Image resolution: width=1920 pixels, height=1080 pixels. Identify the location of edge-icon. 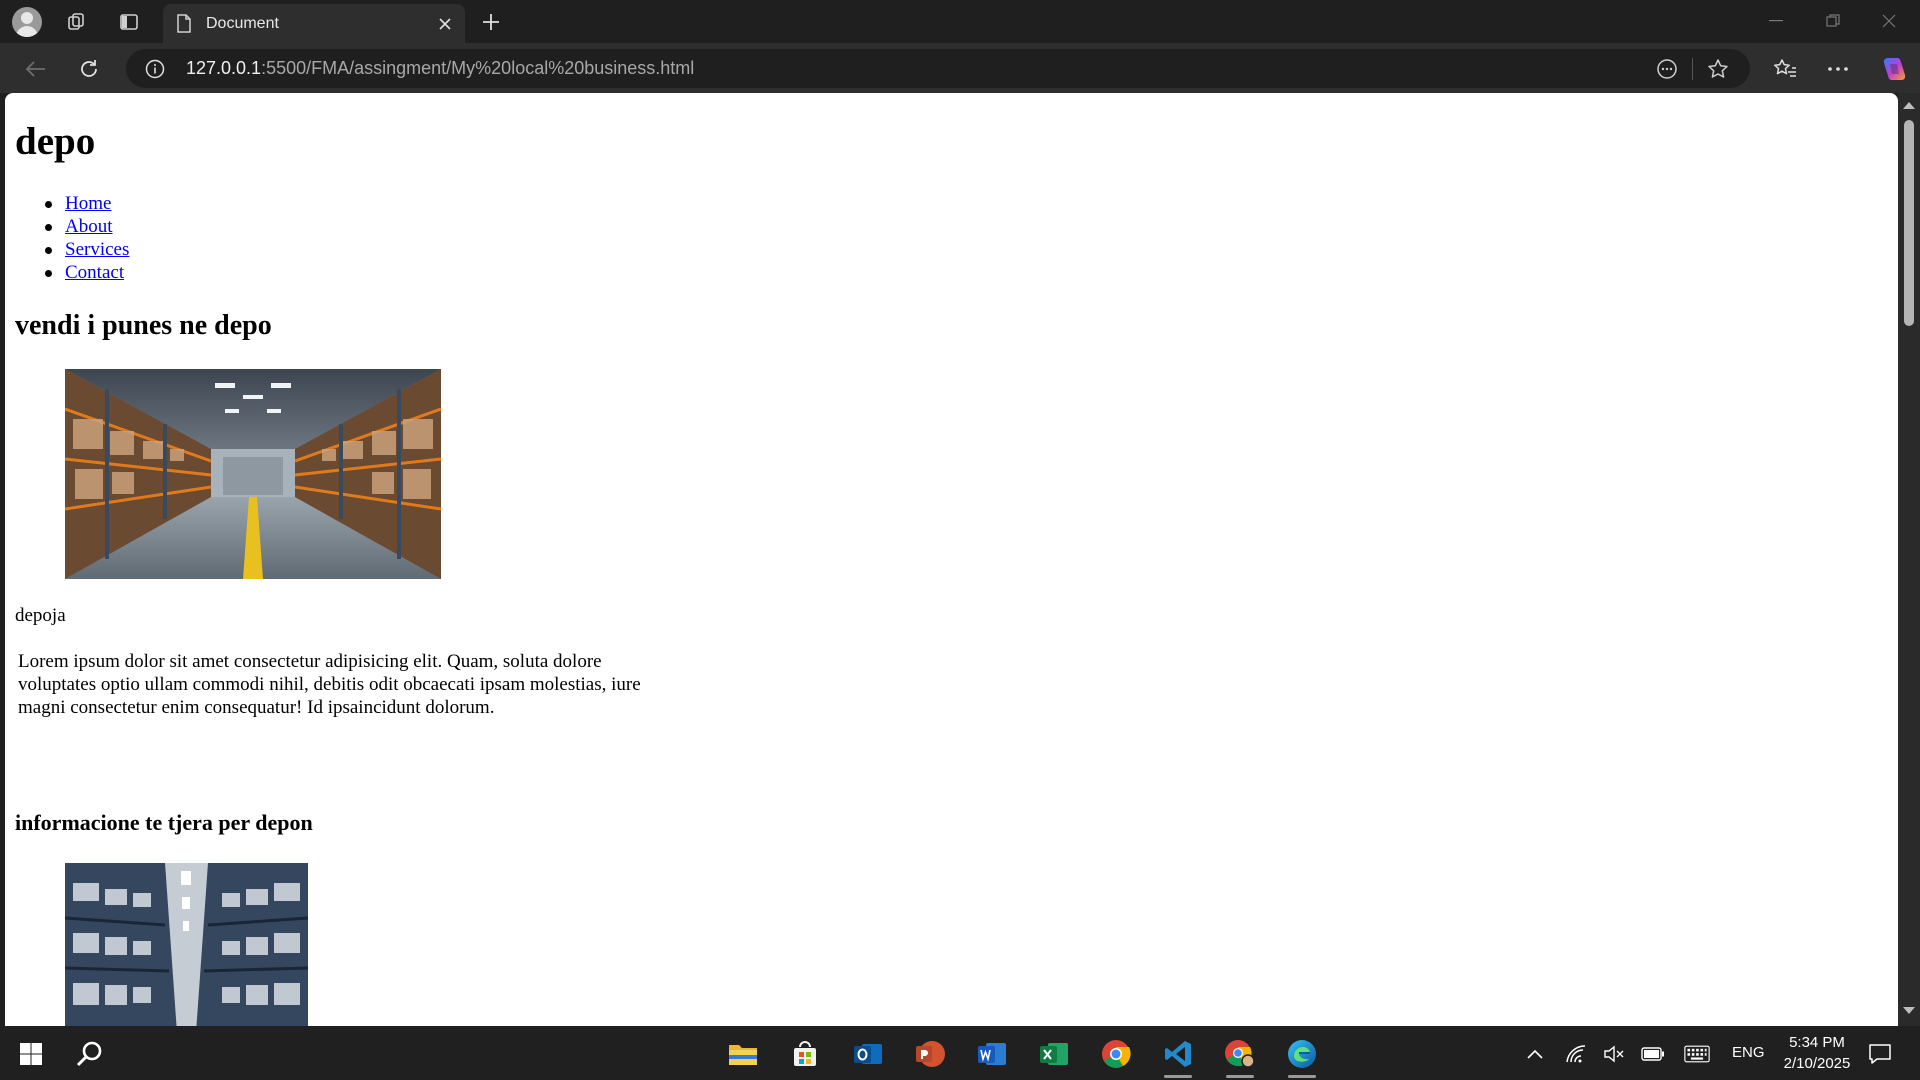
(1302, 1055).